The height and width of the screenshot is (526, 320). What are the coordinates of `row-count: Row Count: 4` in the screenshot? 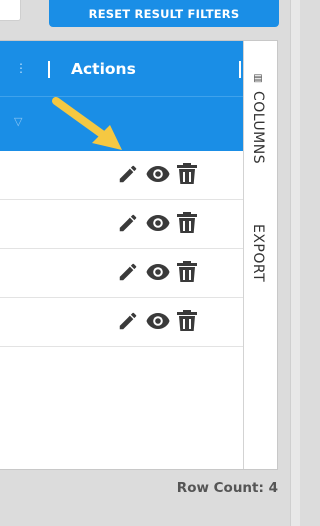 It's located at (227, 488).